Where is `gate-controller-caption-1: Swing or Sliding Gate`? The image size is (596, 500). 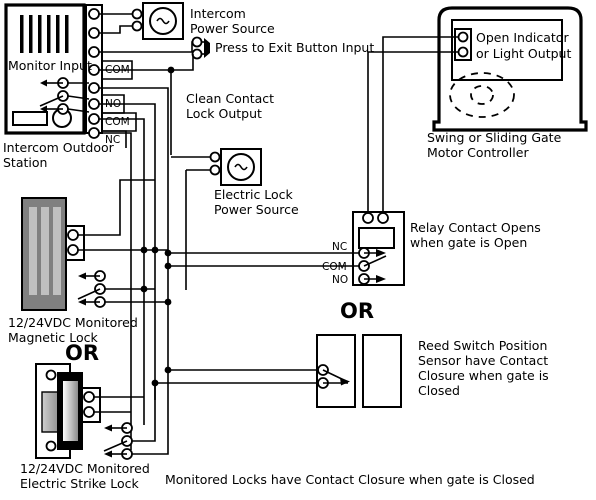 gate-controller-caption-1: Swing or Sliding Gate is located at coordinates (494, 137).